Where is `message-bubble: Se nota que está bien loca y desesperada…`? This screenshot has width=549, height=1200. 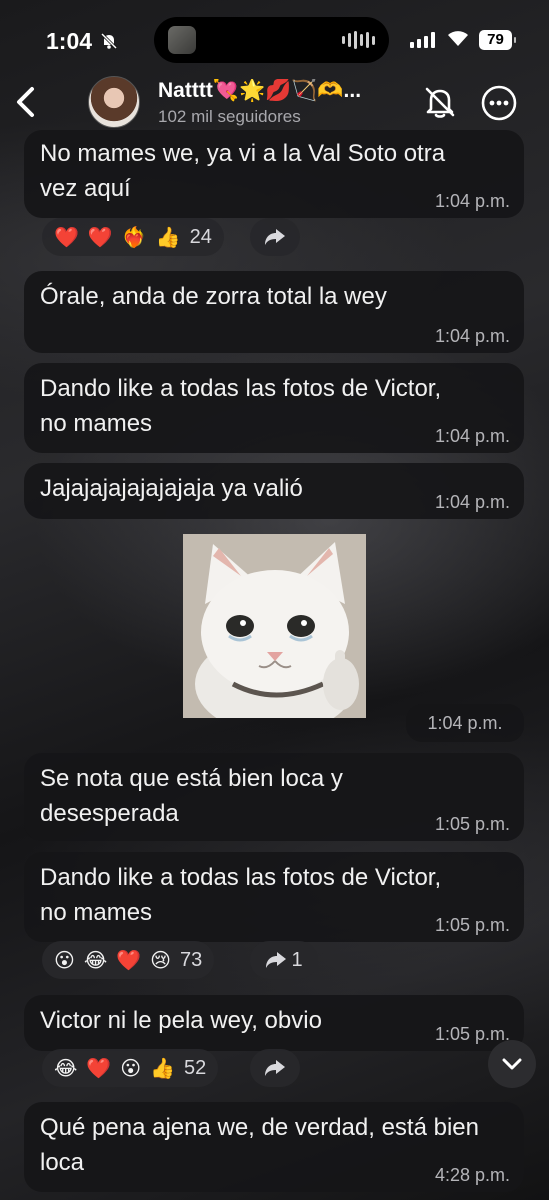 message-bubble: Se nota que está bien loca y desesperada… is located at coordinates (274, 797).